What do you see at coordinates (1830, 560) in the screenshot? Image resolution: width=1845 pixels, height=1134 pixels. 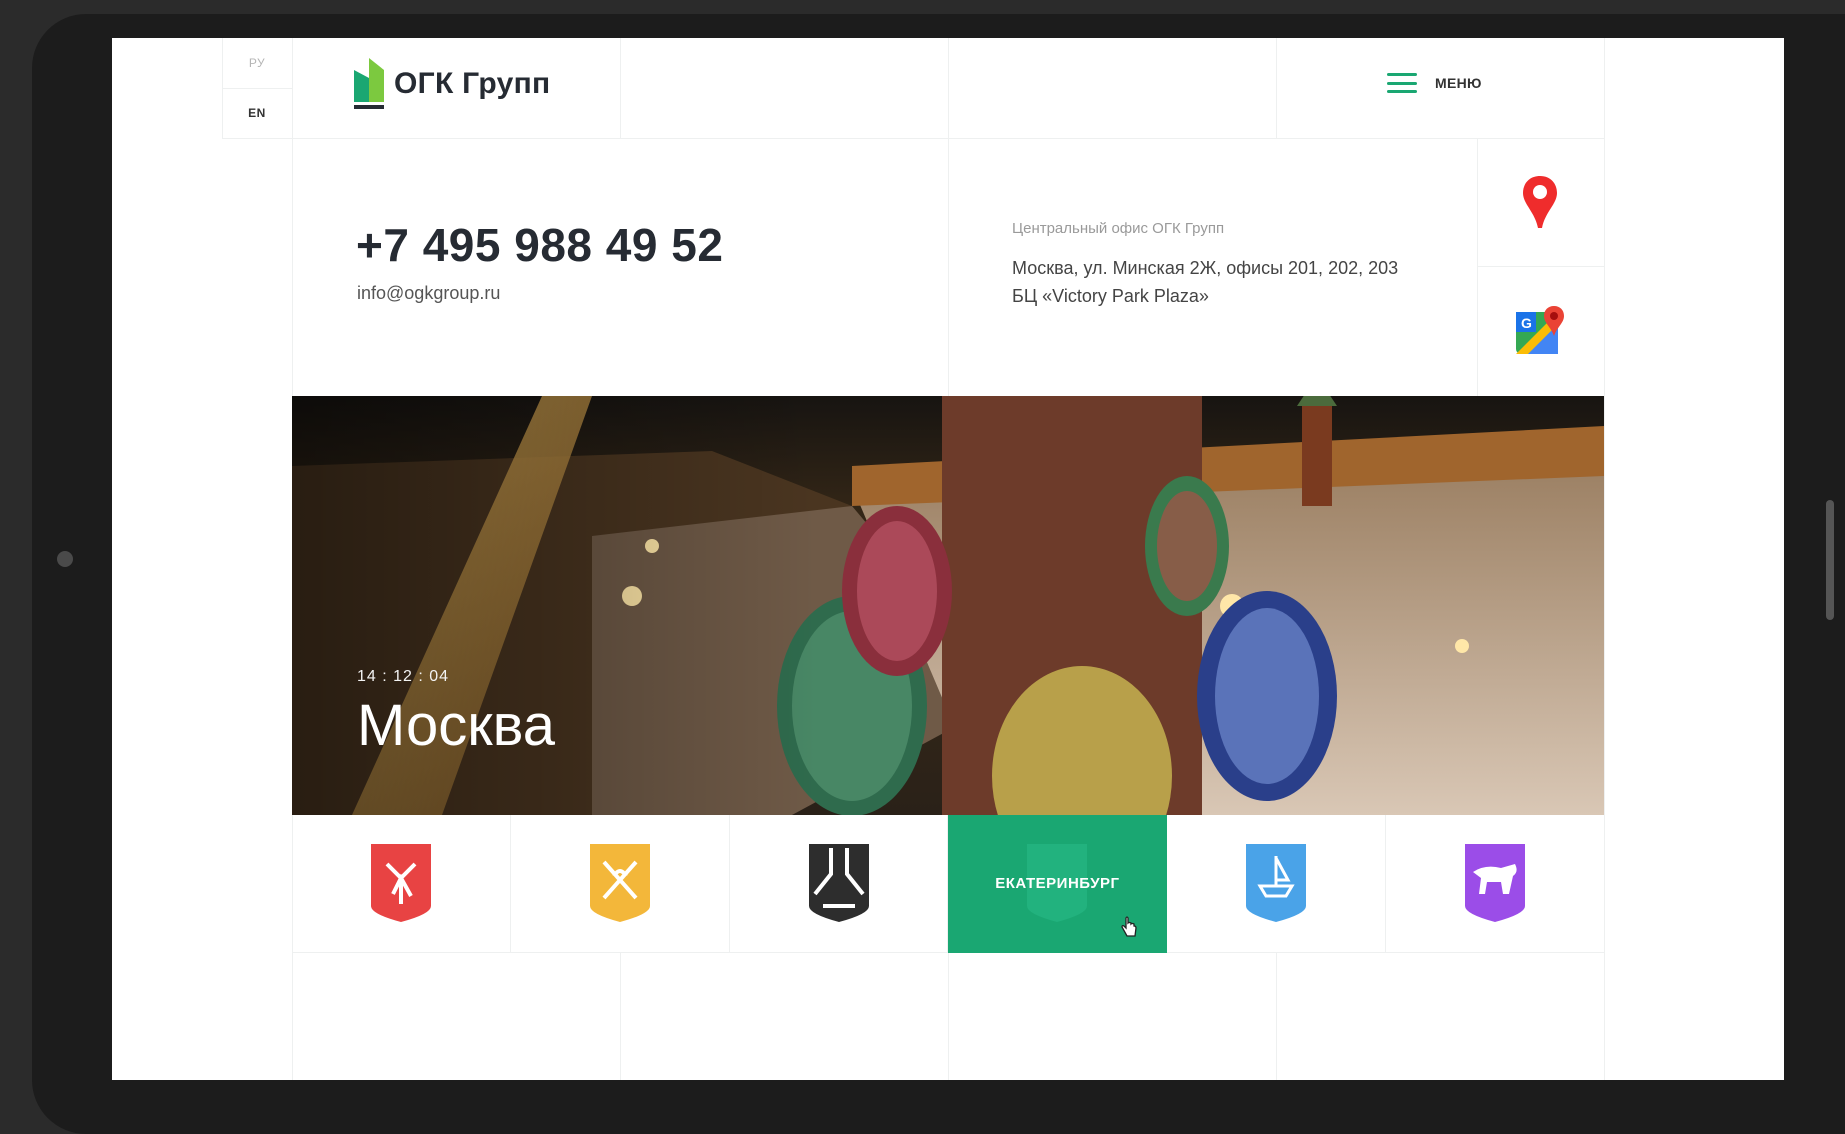 I see `scroll-indicator` at bounding box center [1830, 560].